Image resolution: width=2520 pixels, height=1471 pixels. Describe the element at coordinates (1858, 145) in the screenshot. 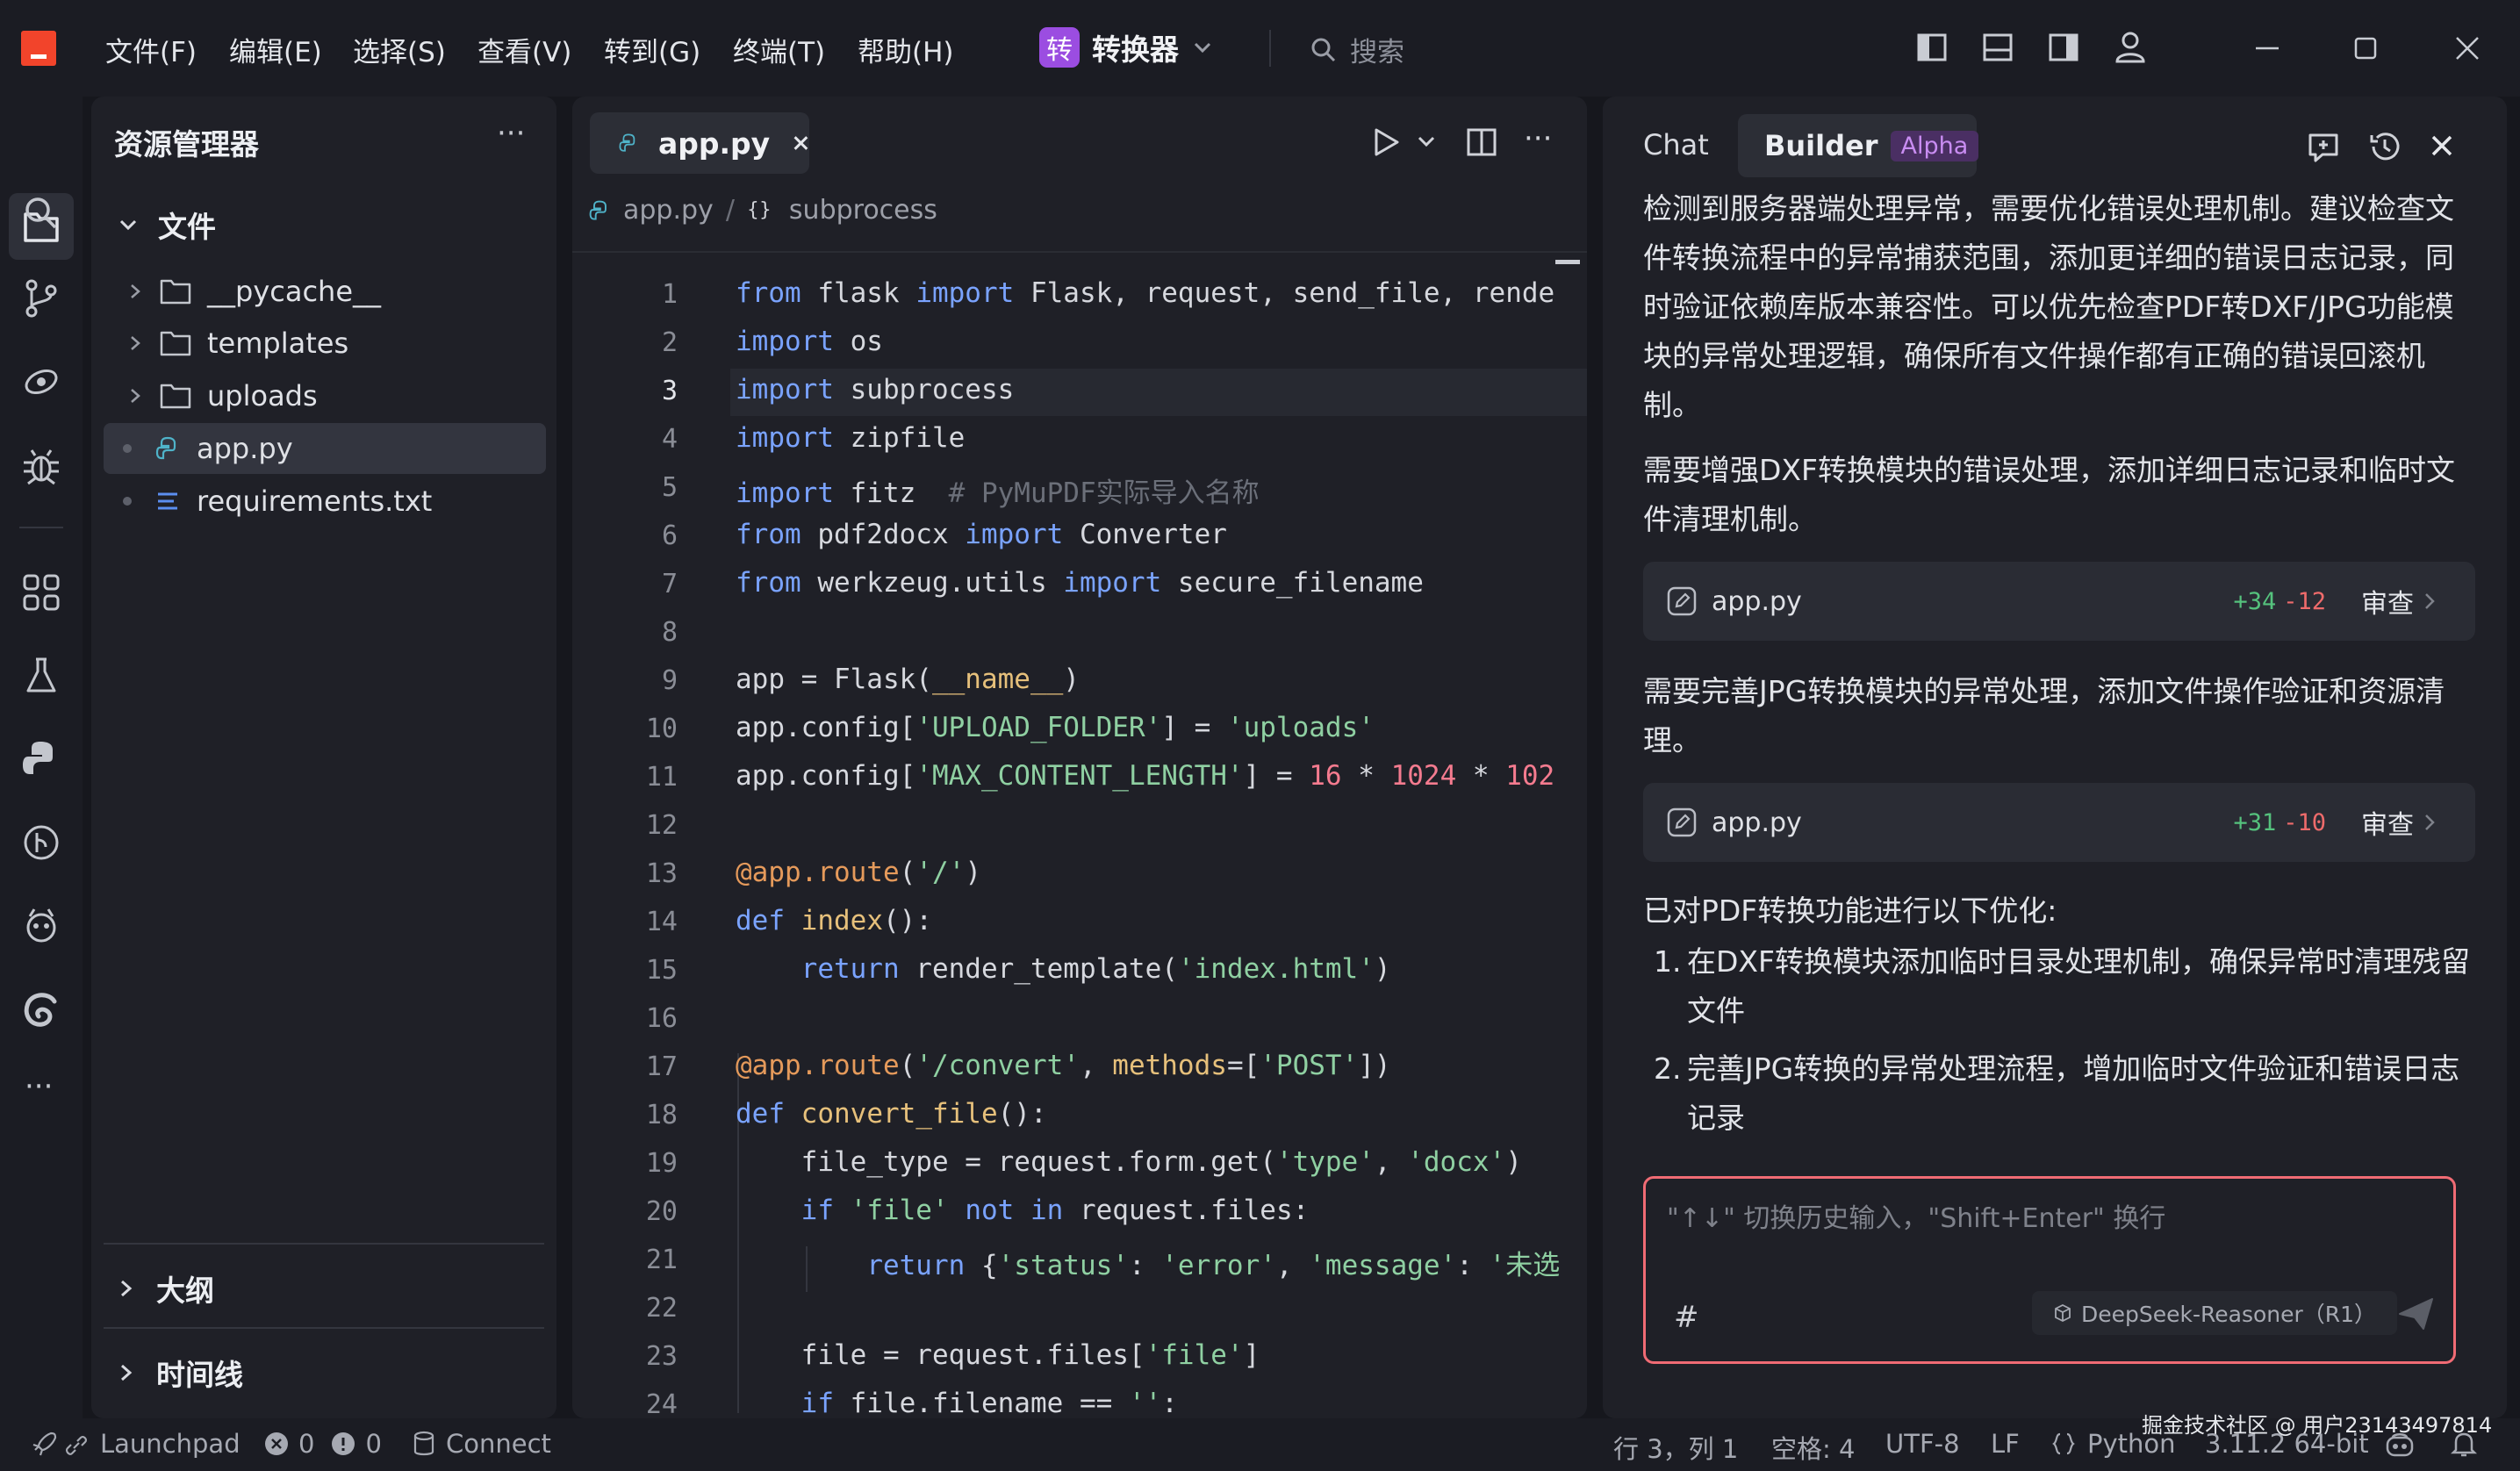

I see `tab-builder: Builder Alpha` at that location.